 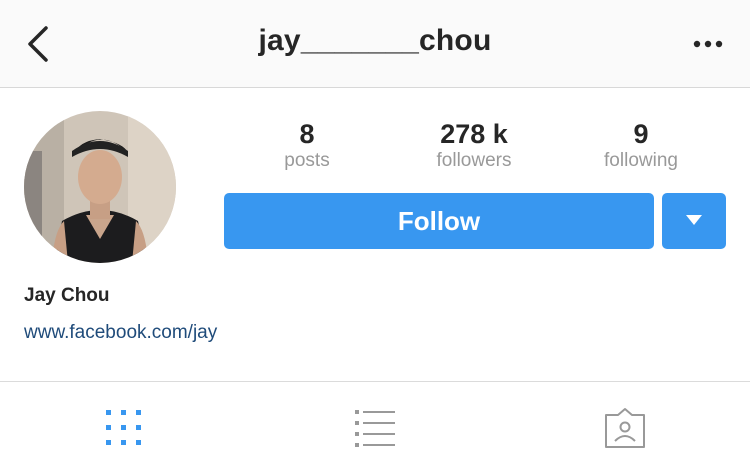 I want to click on profile-display-name: Jay Chou, so click(x=67, y=295).